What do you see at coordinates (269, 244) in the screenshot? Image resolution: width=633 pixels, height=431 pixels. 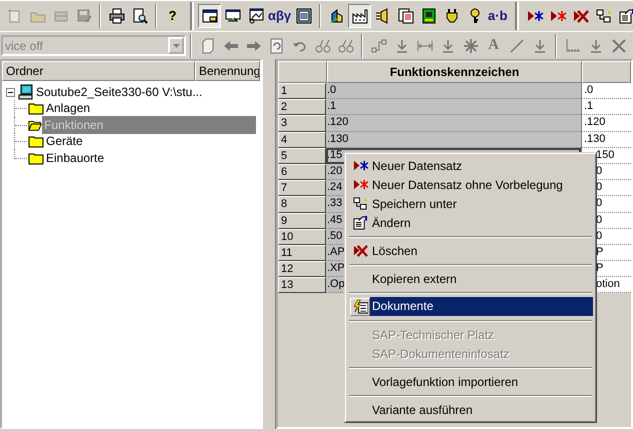 I see `splitter-bar` at bounding box center [269, 244].